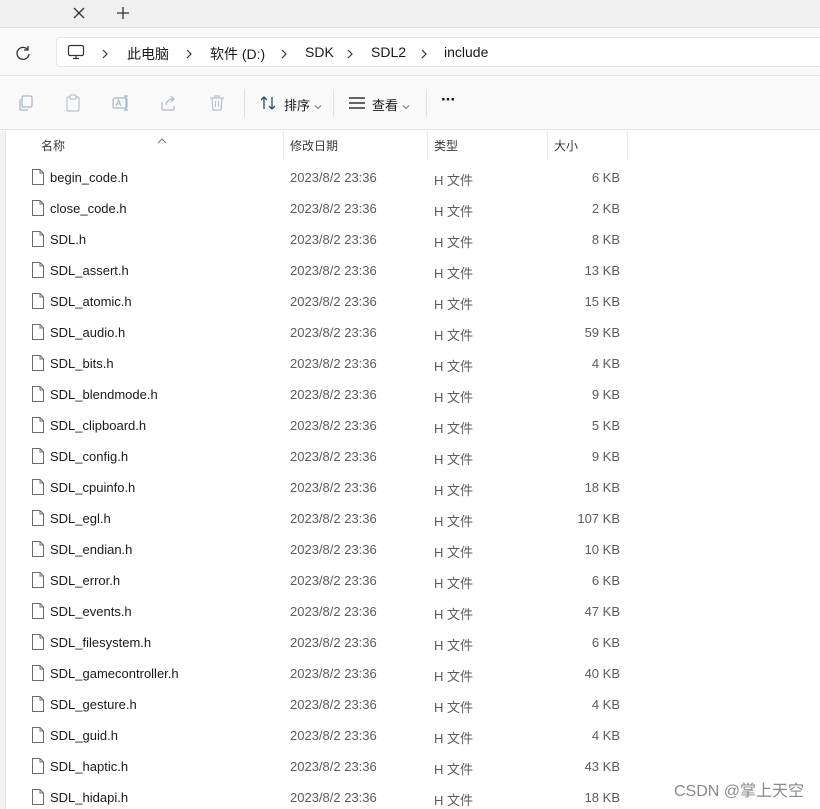 The image size is (820, 809). What do you see at coordinates (413, 549) in the screenshot?
I see `file-row: SDL_endian.h 2023/8/2 23:36 H 文件 10 KB` at bounding box center [413, 549].